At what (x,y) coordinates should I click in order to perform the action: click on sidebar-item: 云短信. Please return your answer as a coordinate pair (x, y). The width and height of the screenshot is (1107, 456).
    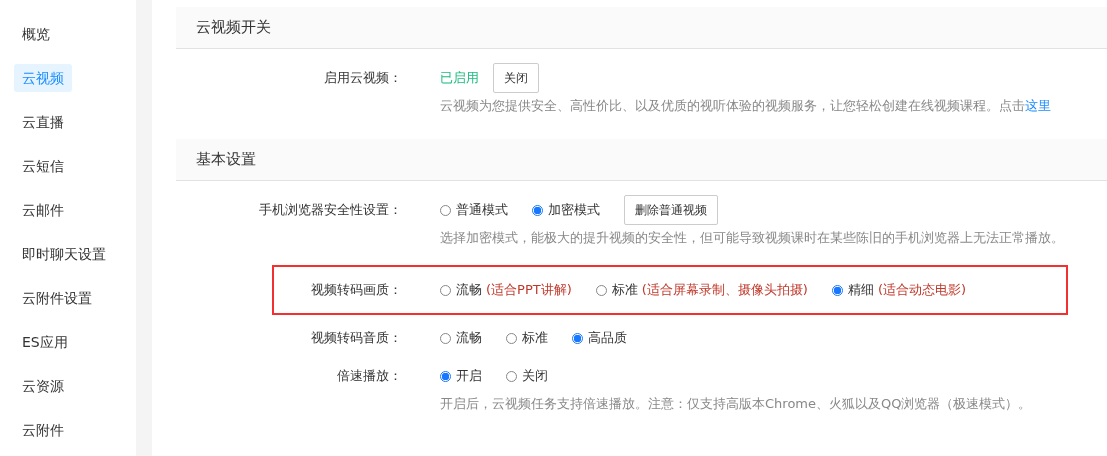
    Looking at the image, I should click on (43, 166).